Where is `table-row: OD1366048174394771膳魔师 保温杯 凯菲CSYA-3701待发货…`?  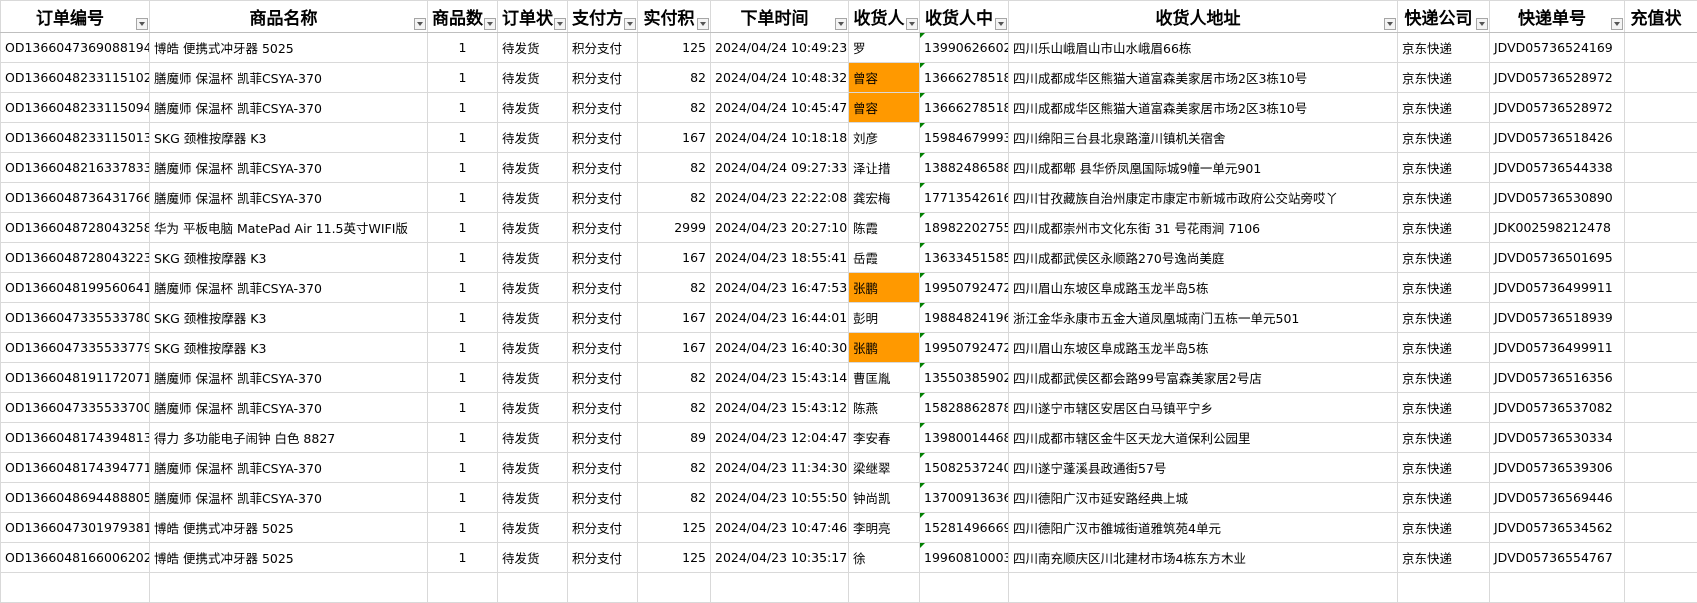 table-row: OD1366048174394771膳魔师 保温杯 凯菲CSYA-3701待发货… is located at coordinates (849, 468).